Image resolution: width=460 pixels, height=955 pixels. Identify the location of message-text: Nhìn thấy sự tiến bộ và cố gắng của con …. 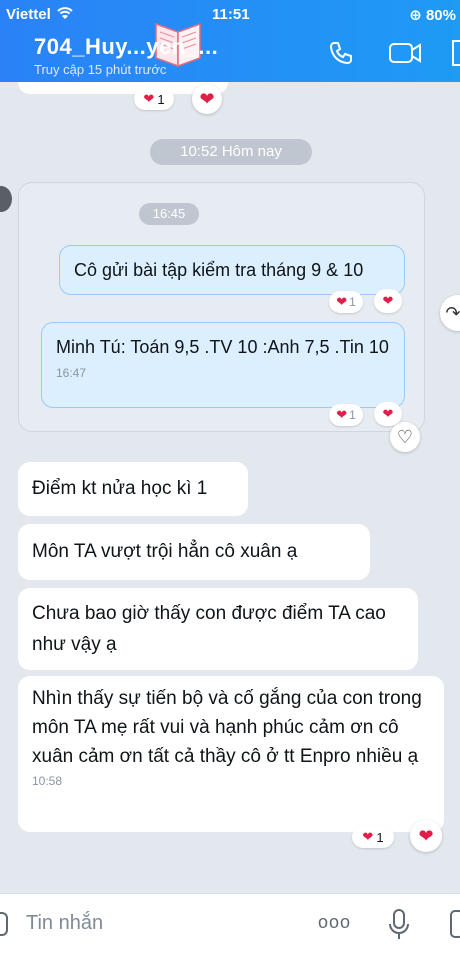
(227, 727).